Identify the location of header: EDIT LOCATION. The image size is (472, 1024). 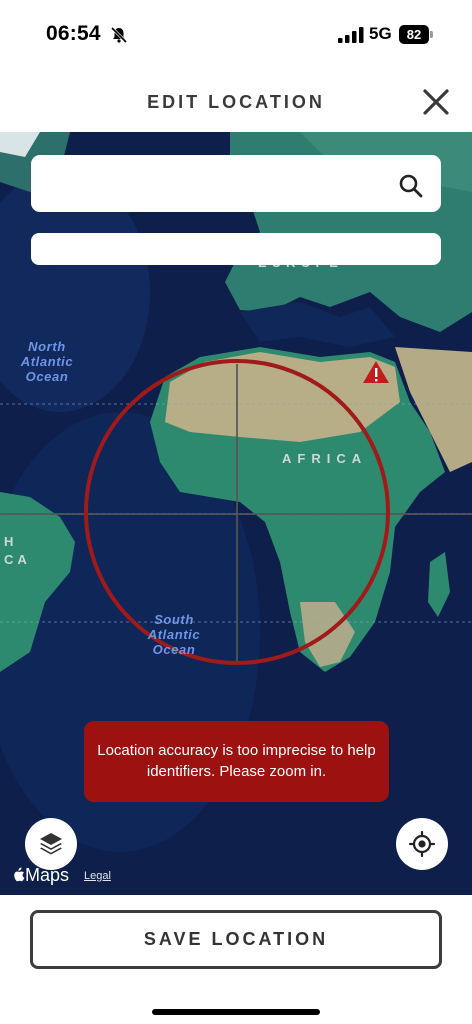
(236, 101).